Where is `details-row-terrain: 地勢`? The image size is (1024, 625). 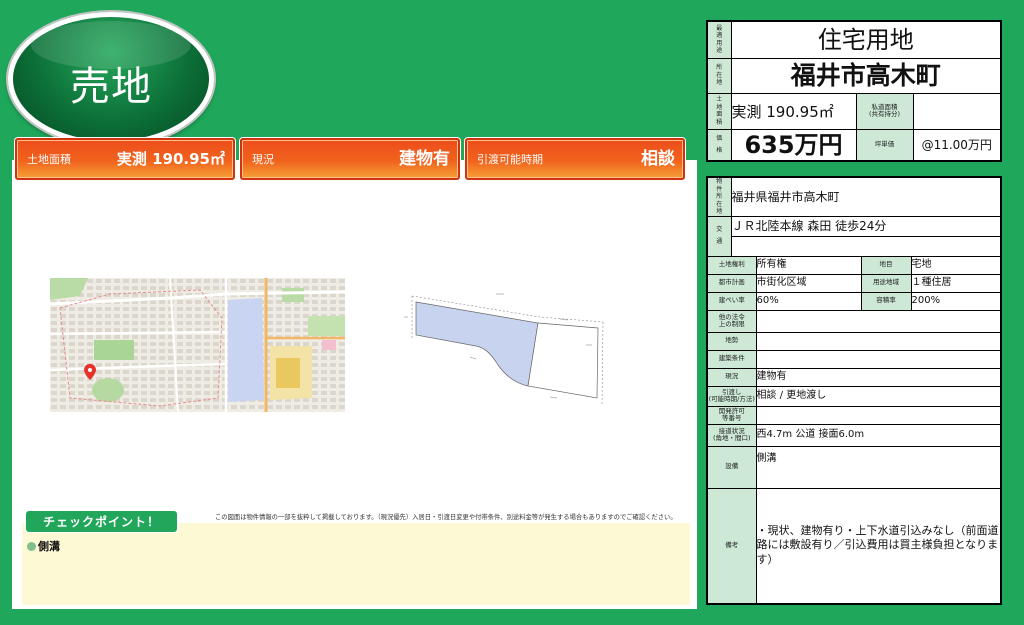
details-row-terrain: 地勢 is located at coordinates (854, 341).